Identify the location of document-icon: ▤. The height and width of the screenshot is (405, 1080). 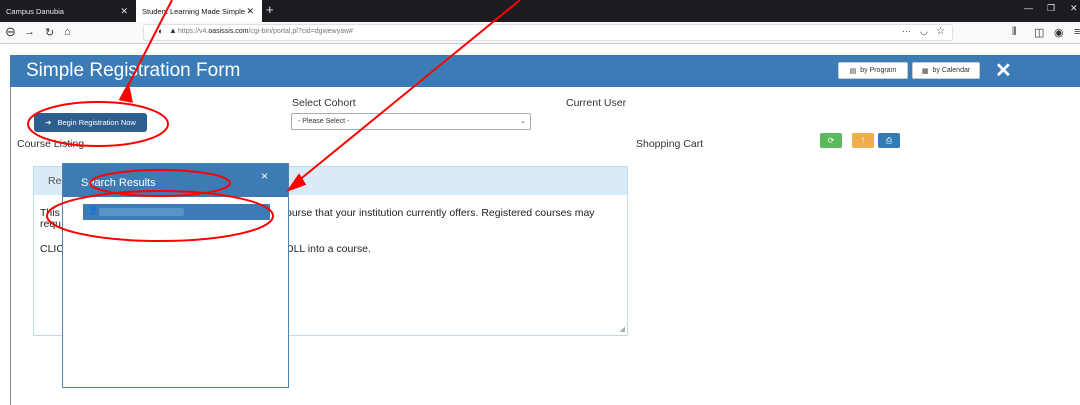
(853, 71).